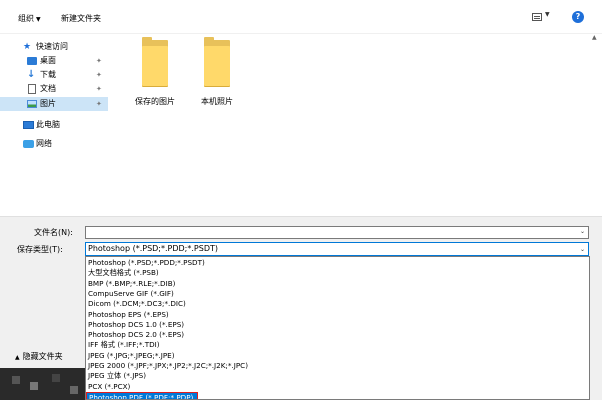 This screenshot has height=400, width=602. I want to click on view-options-icon, so click(537, 17).